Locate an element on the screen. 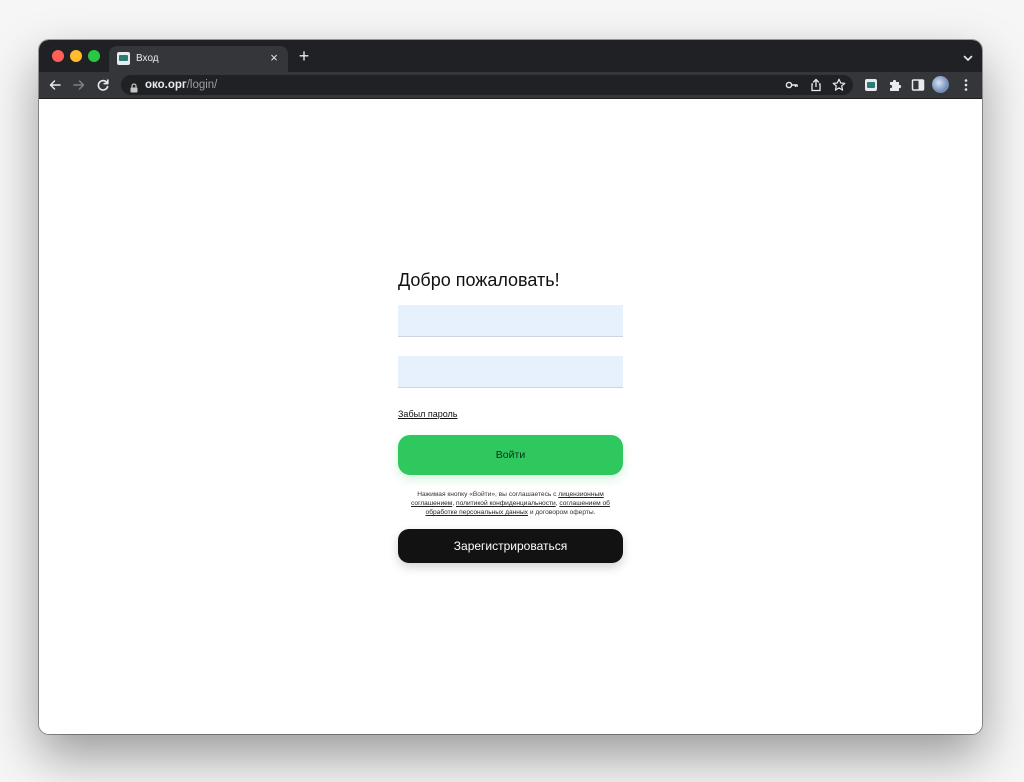 This screenshot has width=1024, height=782. login-field is located at coordinates (510, 321).